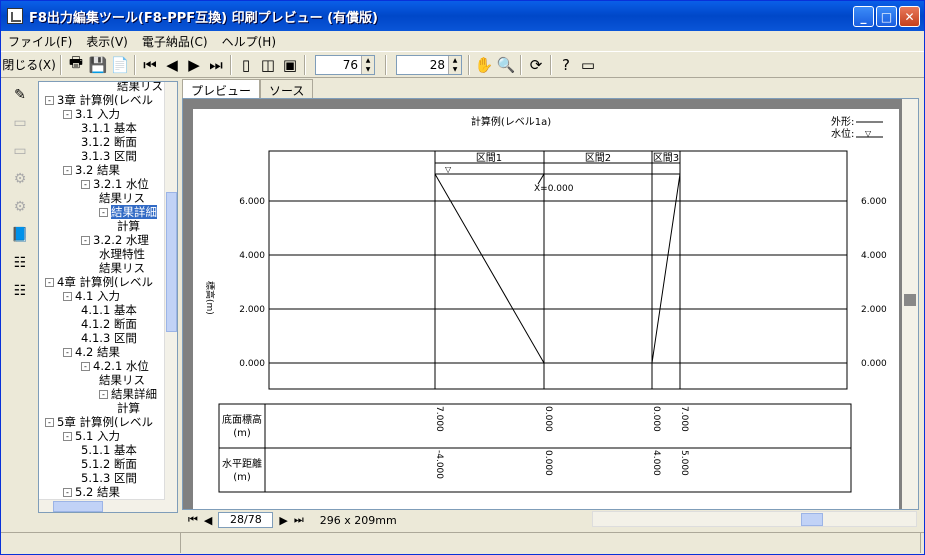  I want to click on maximize-button: □, so click(886, 16).